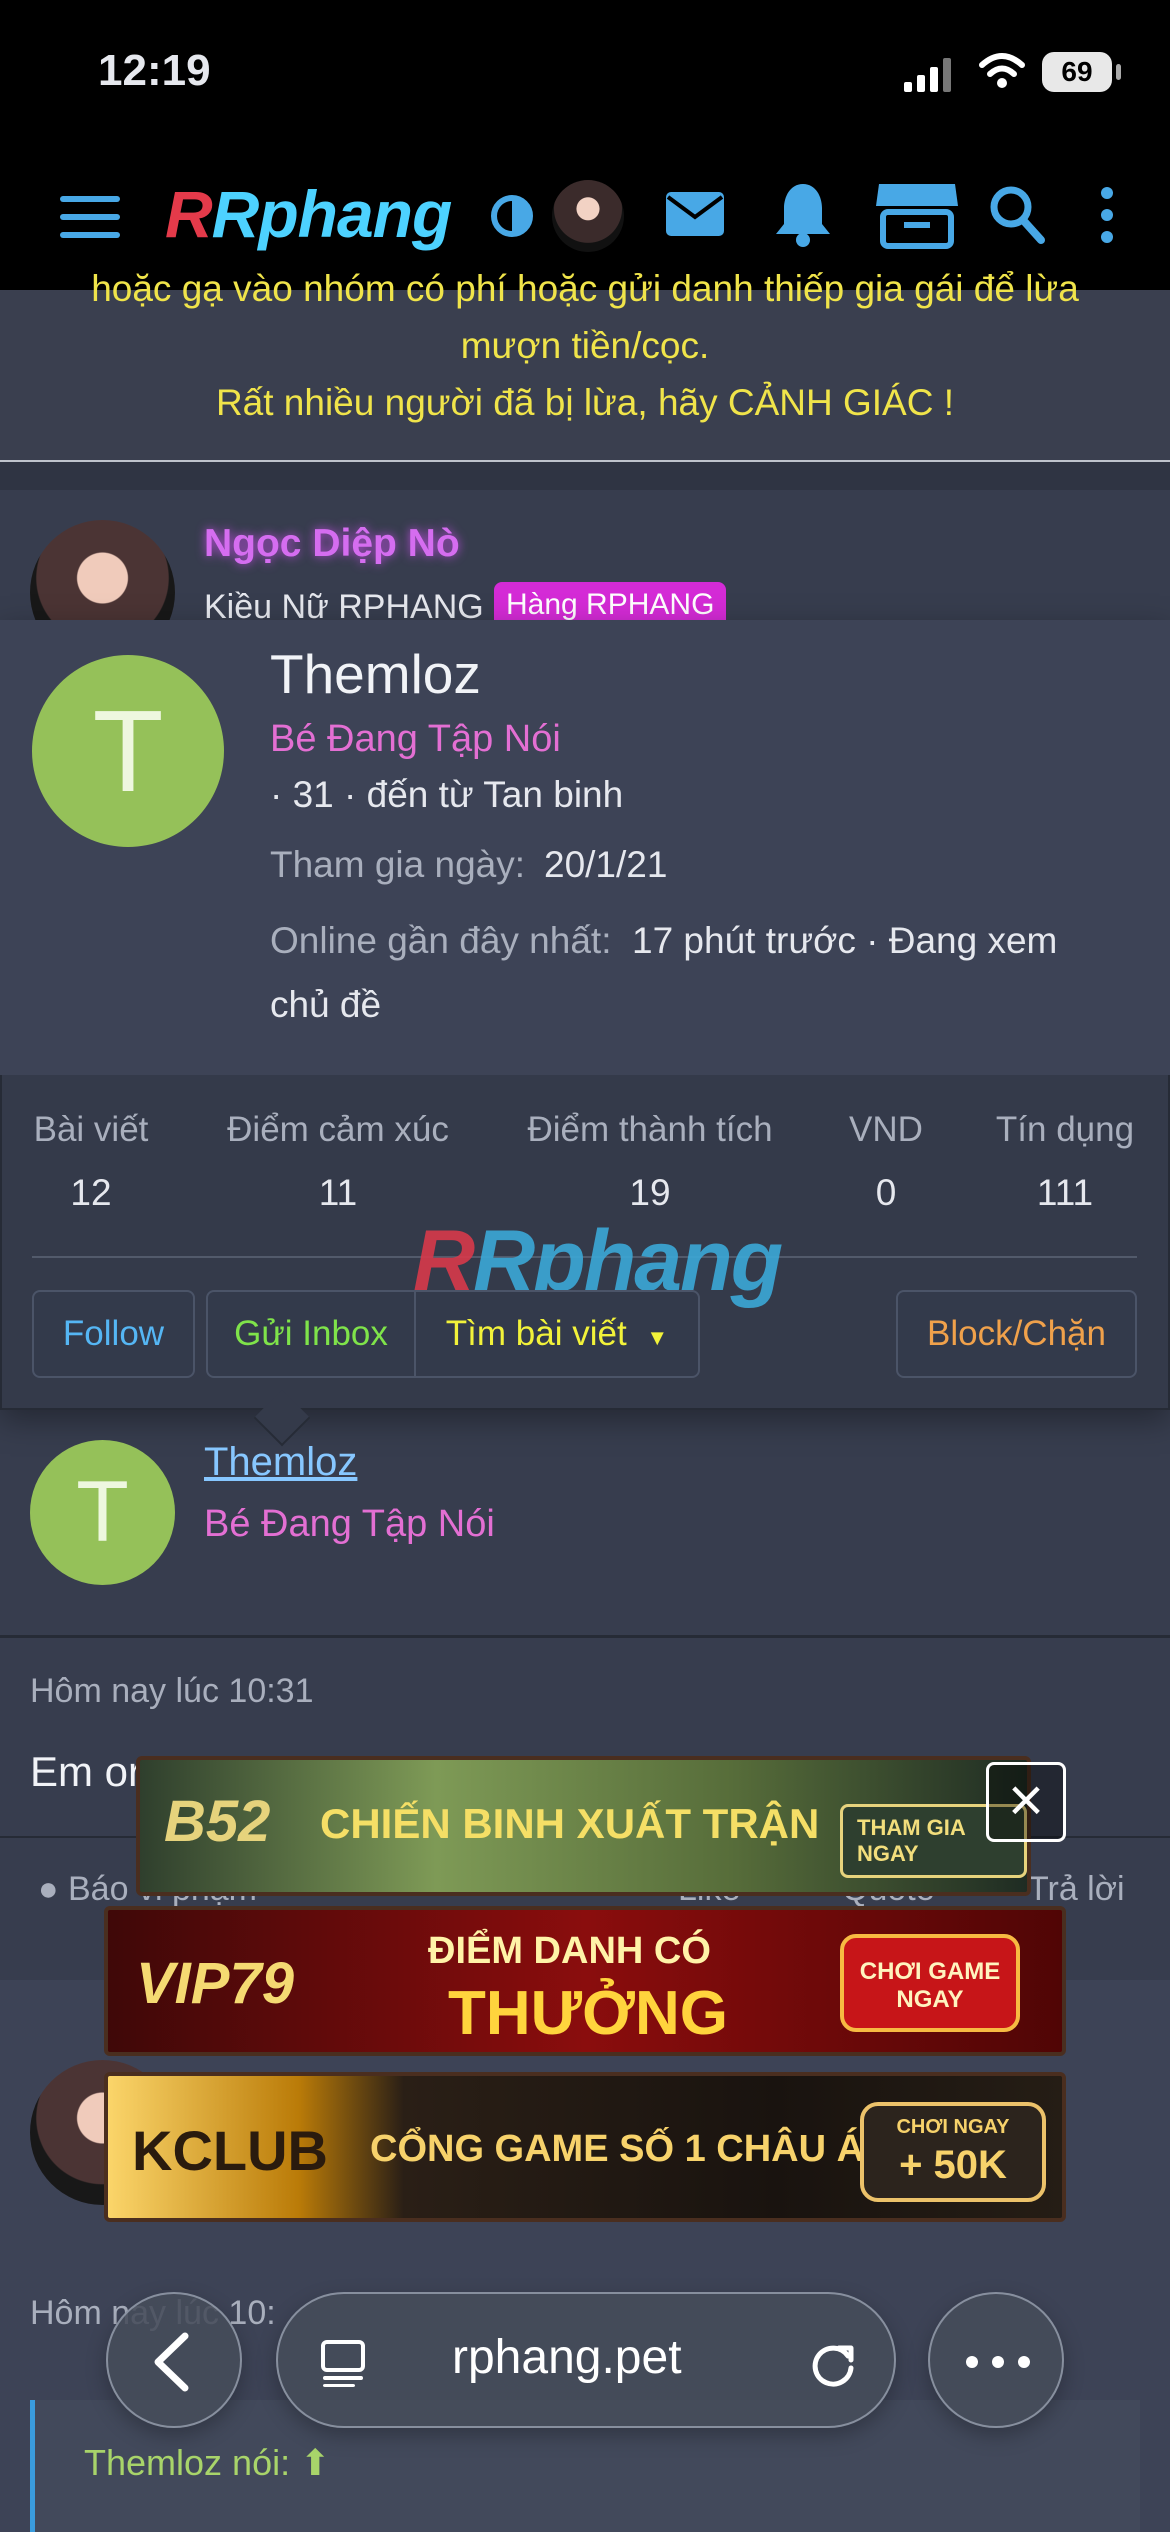 This screenshot has height=2532, width=1170. Describe the element at coordinates (398, 864) in the screenshot. I see `join-date-label: Tham gia ngày:` at that location.